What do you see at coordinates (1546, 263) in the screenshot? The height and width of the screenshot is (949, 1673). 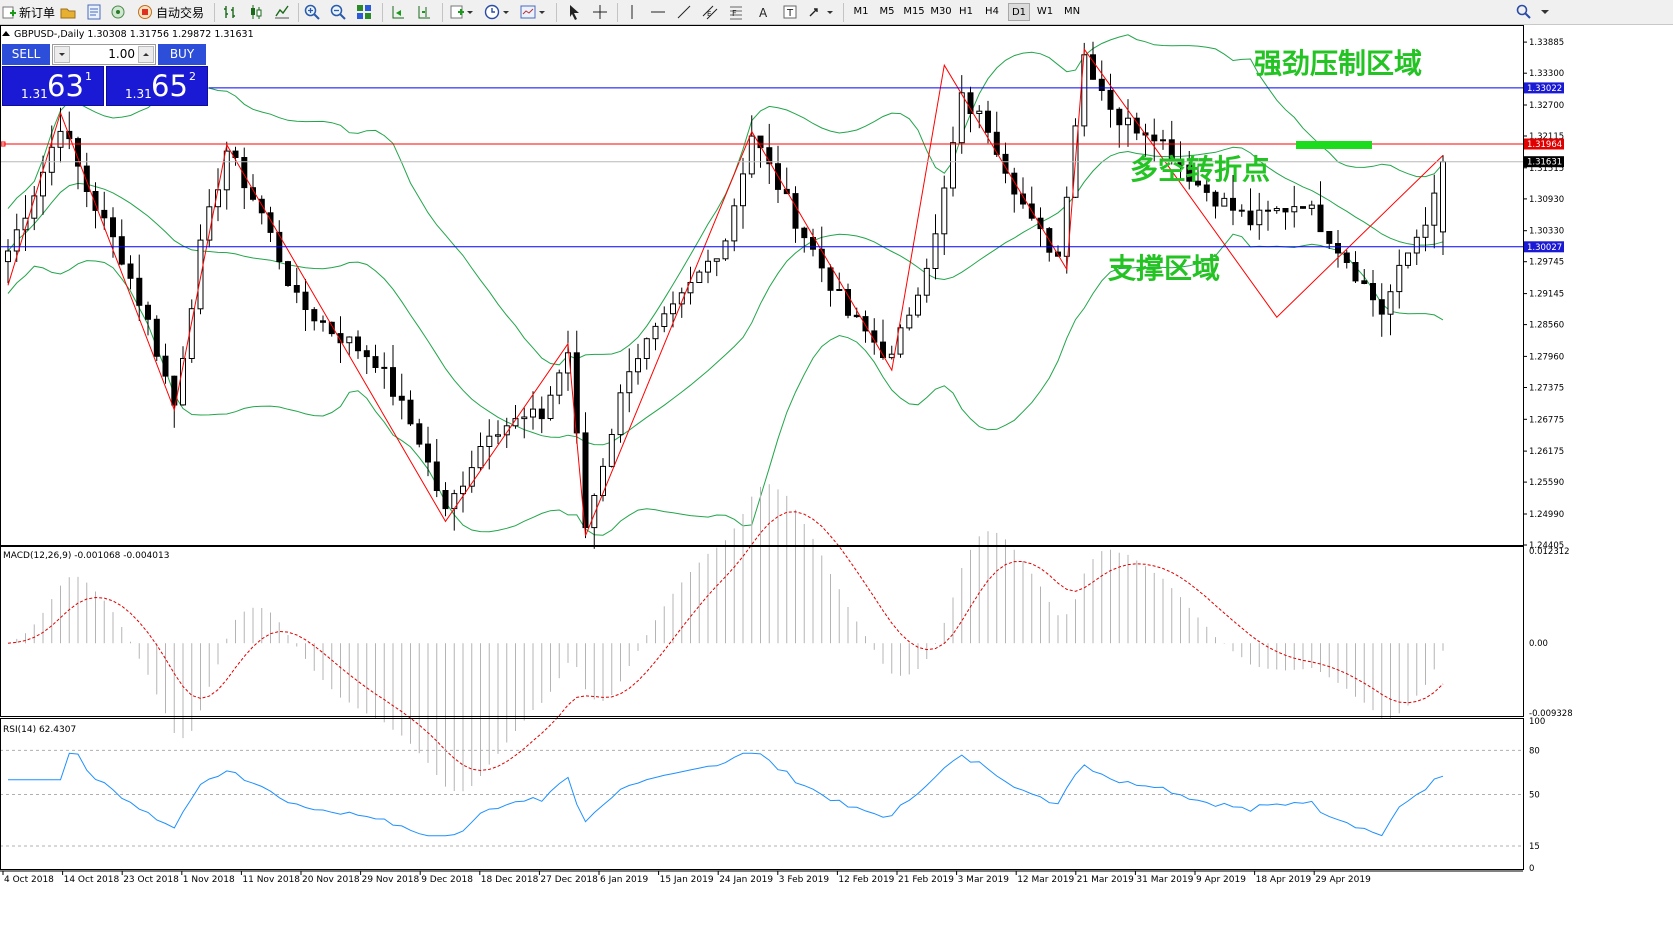 I see `price-axis-label: 1.29745` at bounding box center [1546, 263].